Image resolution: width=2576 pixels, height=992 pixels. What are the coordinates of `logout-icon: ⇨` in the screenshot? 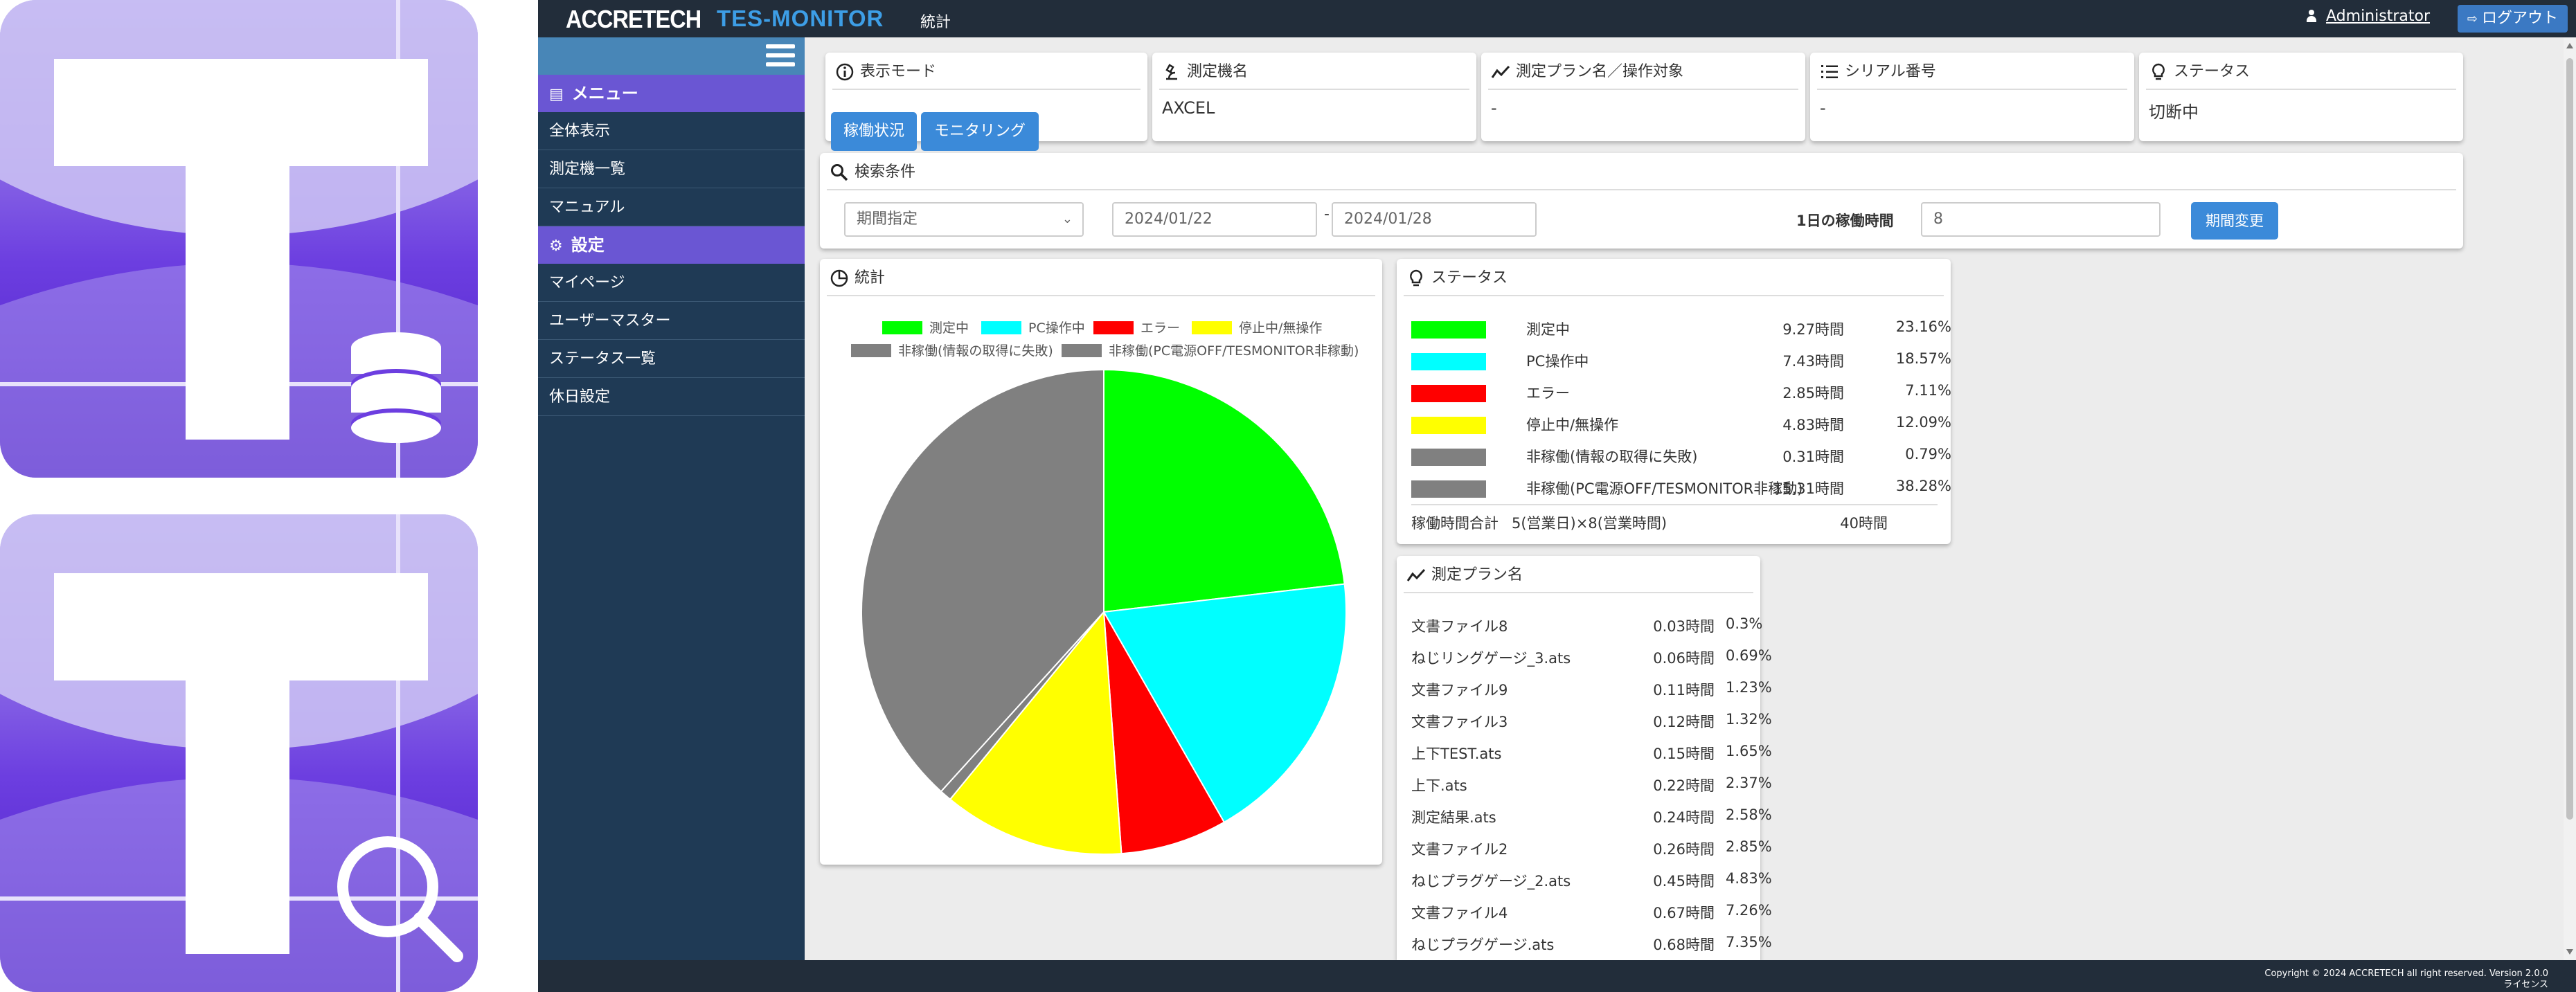 It's located at (2472, 19).